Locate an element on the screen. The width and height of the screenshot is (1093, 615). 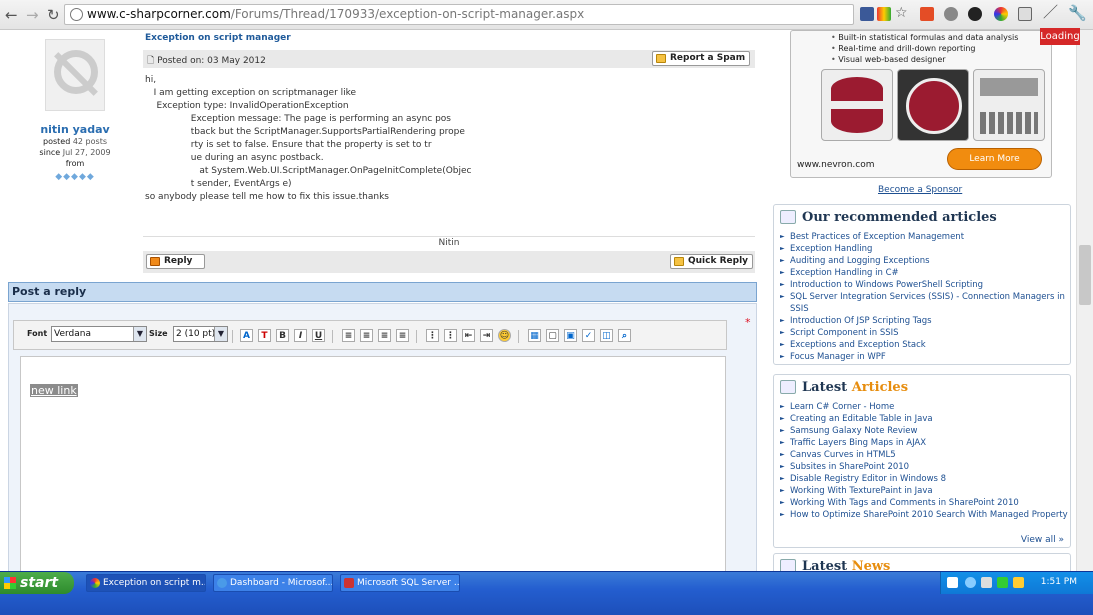
author-name: nitin yadav is located at coordinates (75, 129).